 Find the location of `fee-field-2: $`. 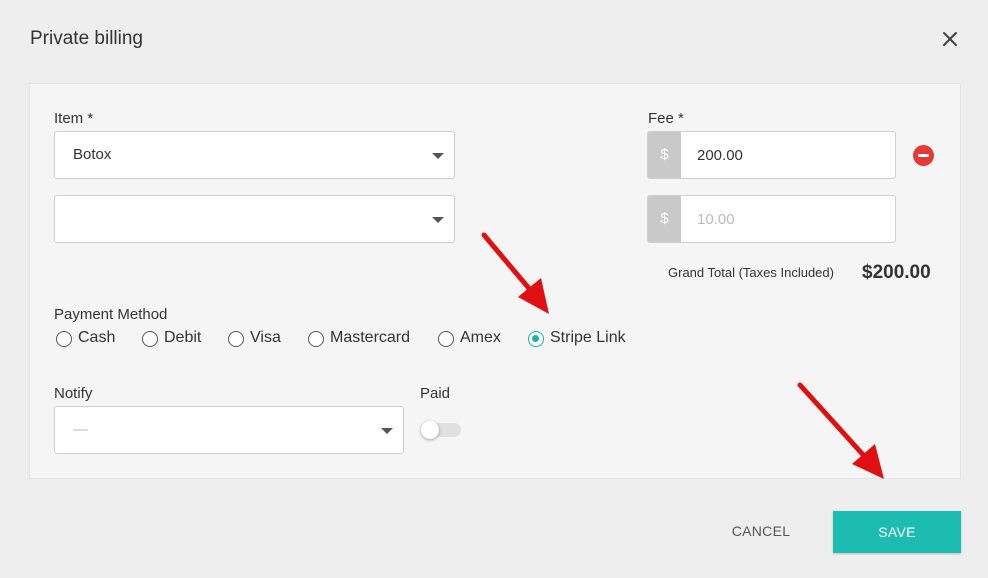

fee-field-2: $ is located at coordinates (771, 219).